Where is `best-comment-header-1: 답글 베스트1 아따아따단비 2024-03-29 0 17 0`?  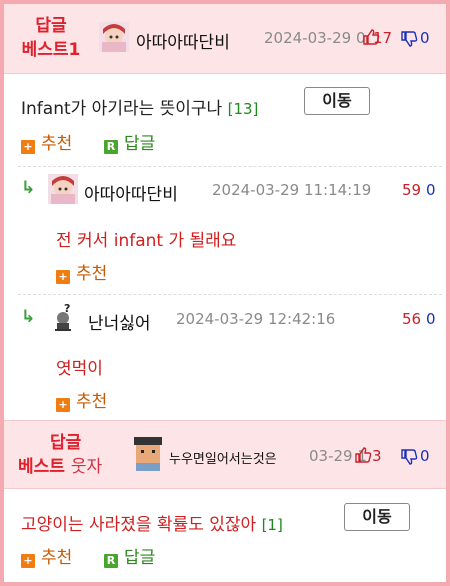
best-comment-header-1: 답글 베스트1 아따아따단비 2024-03-29 0 17 0 is located at coordinates (225, 39).